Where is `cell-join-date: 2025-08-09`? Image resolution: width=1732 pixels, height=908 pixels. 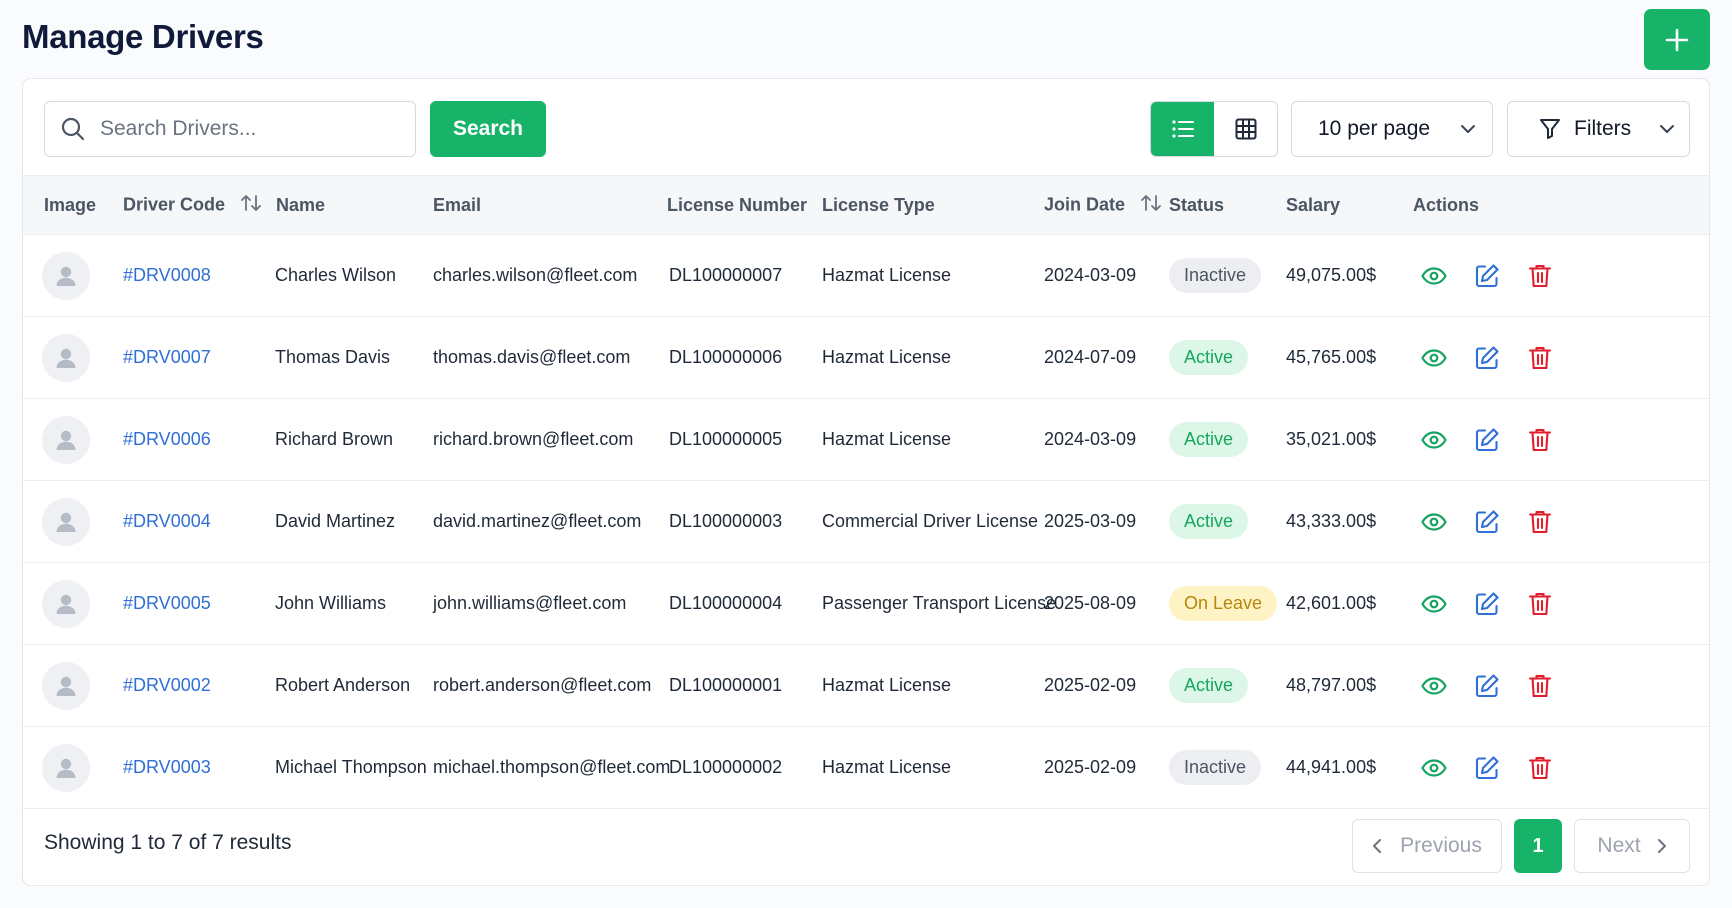 cell-join-date: 2025-08-09 is located at coordinates (1090, 603).